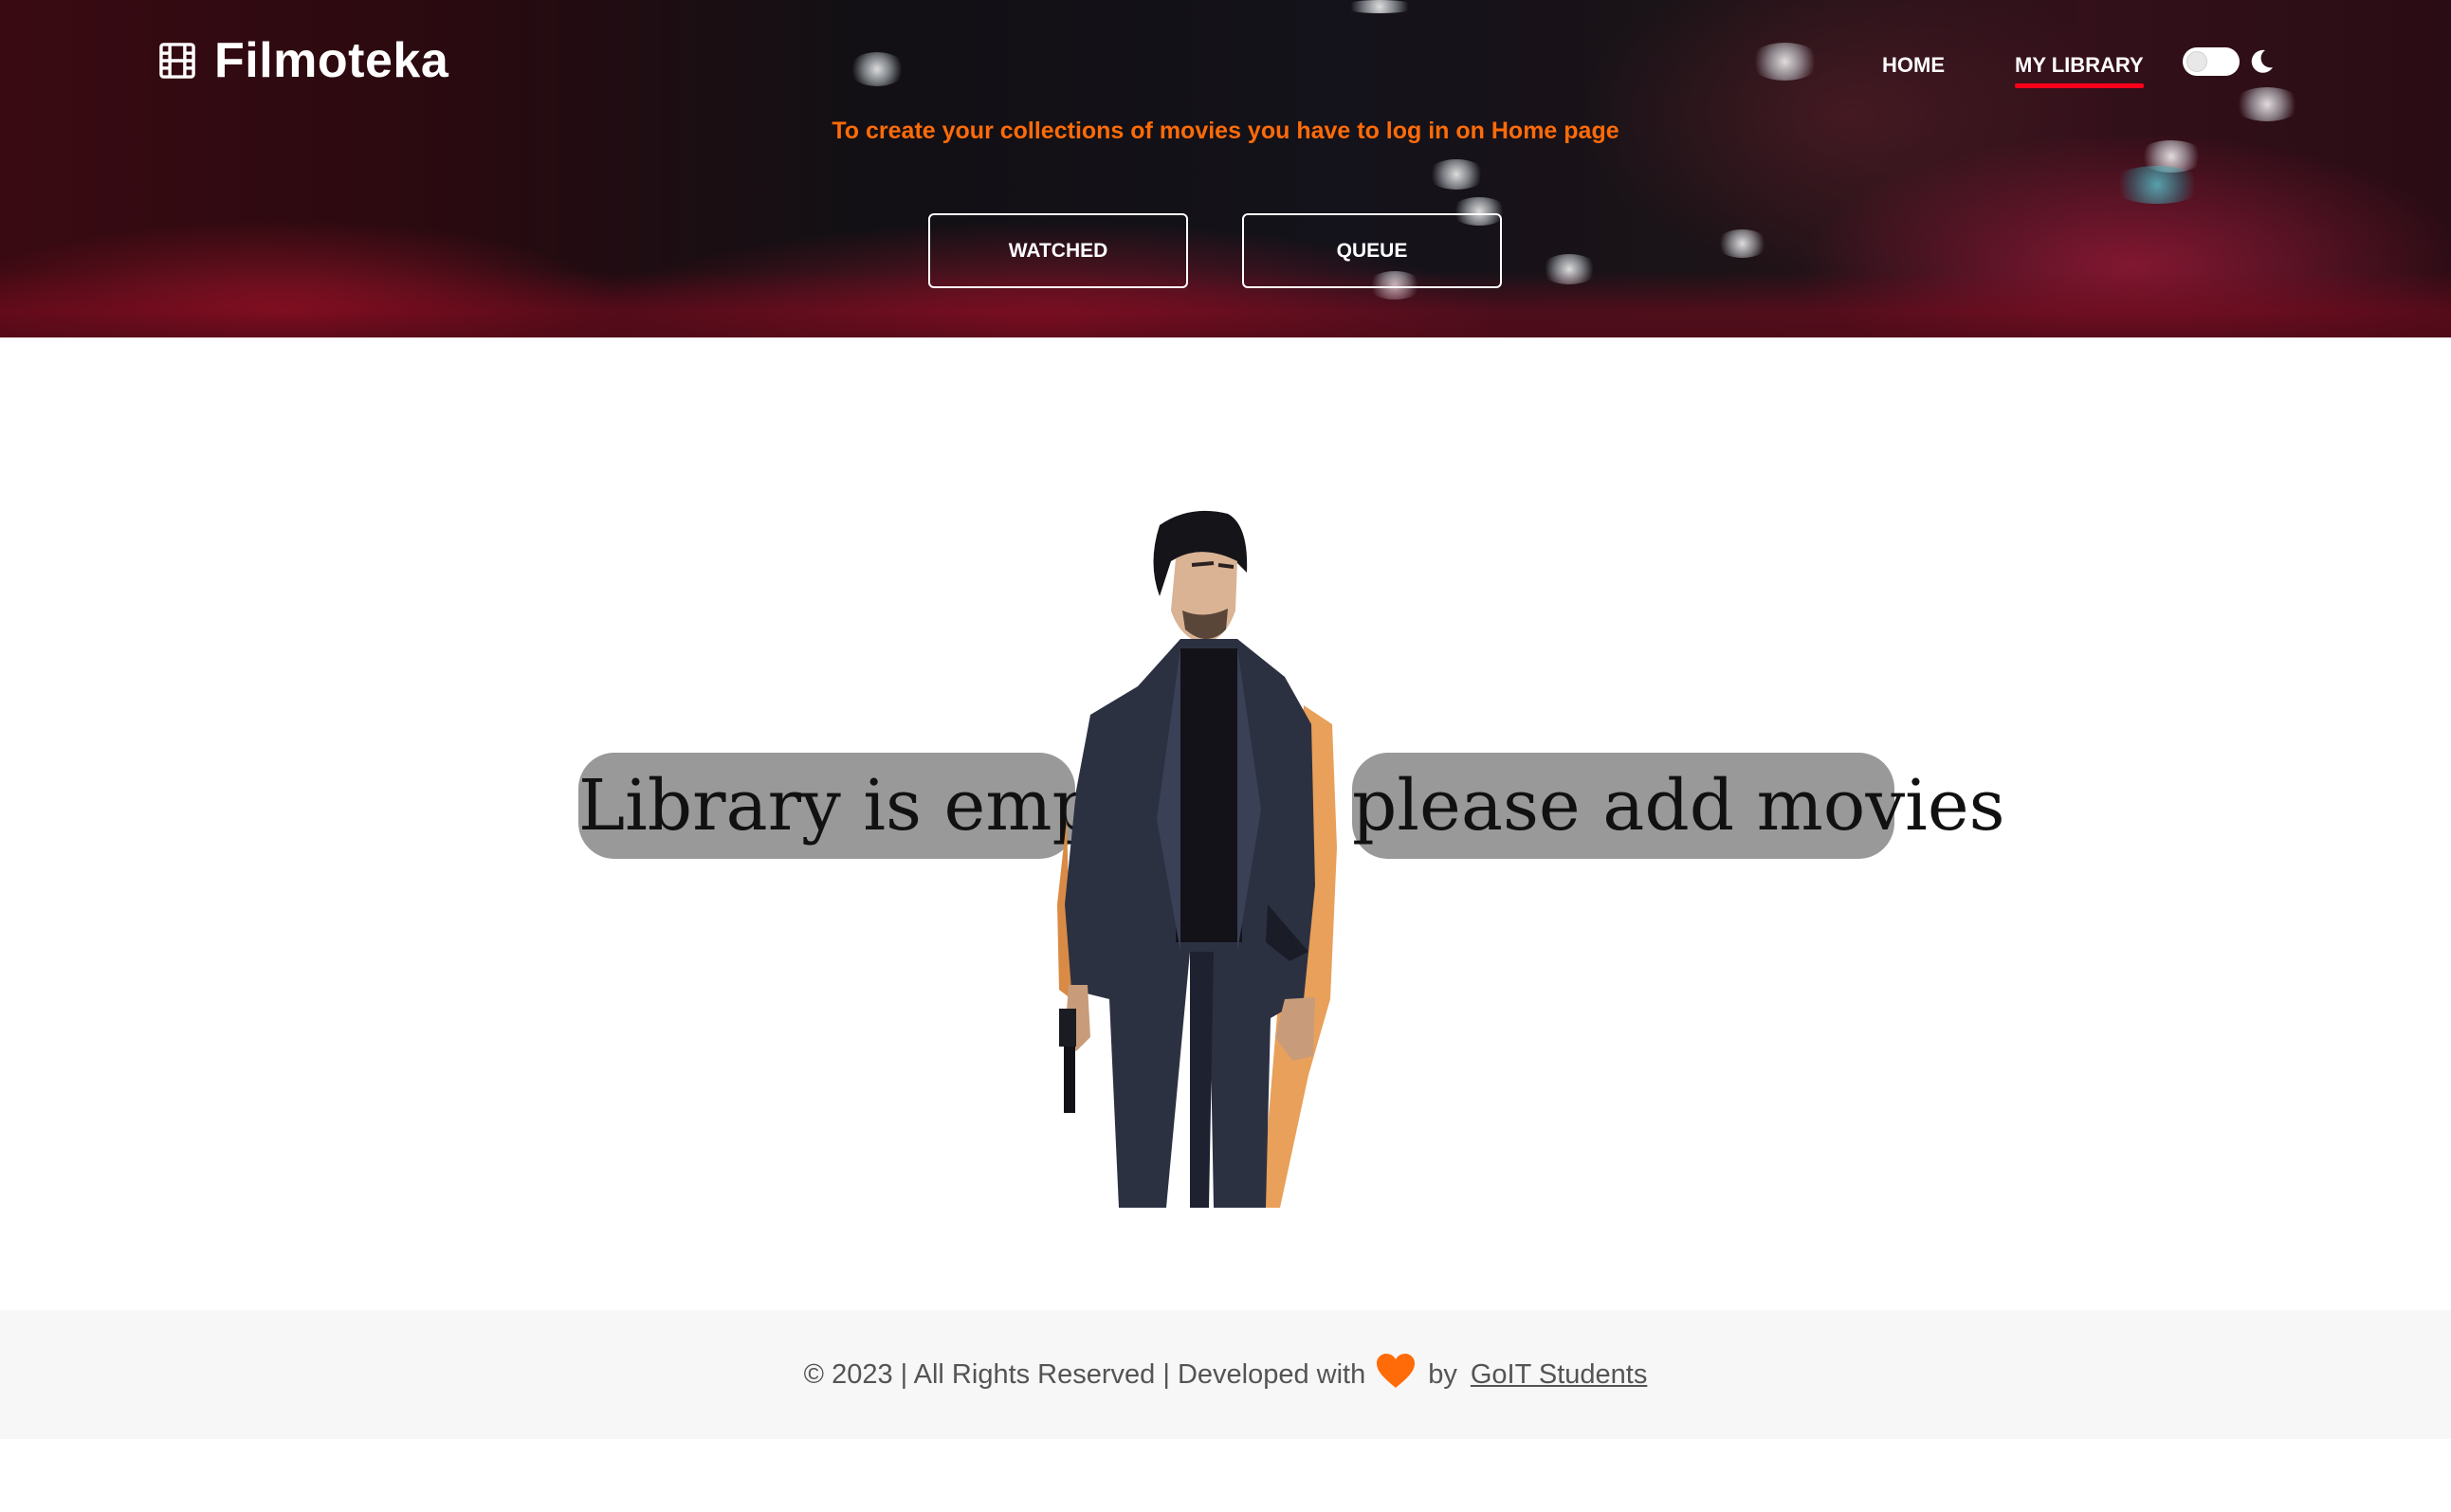 This screenshot has width=2451, height=1512. I want to click on nav-home-link: HOME, so click(1913, 65).